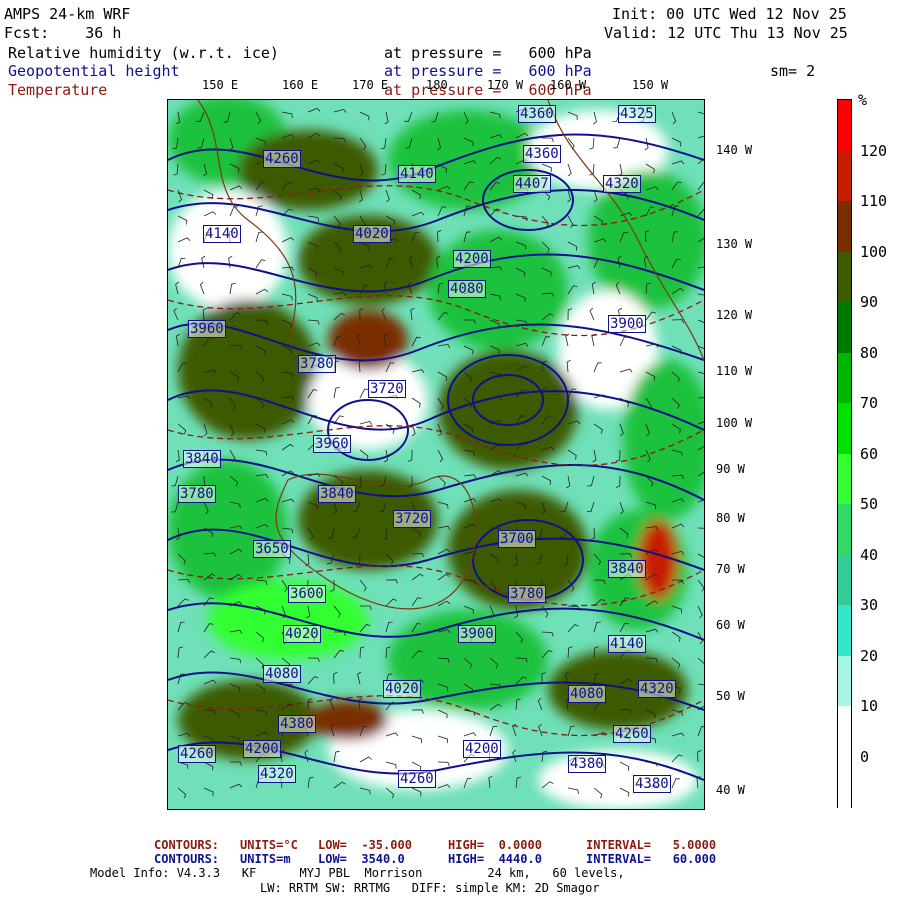 Image resolution: width=900 pixels, height=900 pixels. Describe the element at coordinates (437, 85) in the screenshot. I see `longitude-label: 180` at that location.